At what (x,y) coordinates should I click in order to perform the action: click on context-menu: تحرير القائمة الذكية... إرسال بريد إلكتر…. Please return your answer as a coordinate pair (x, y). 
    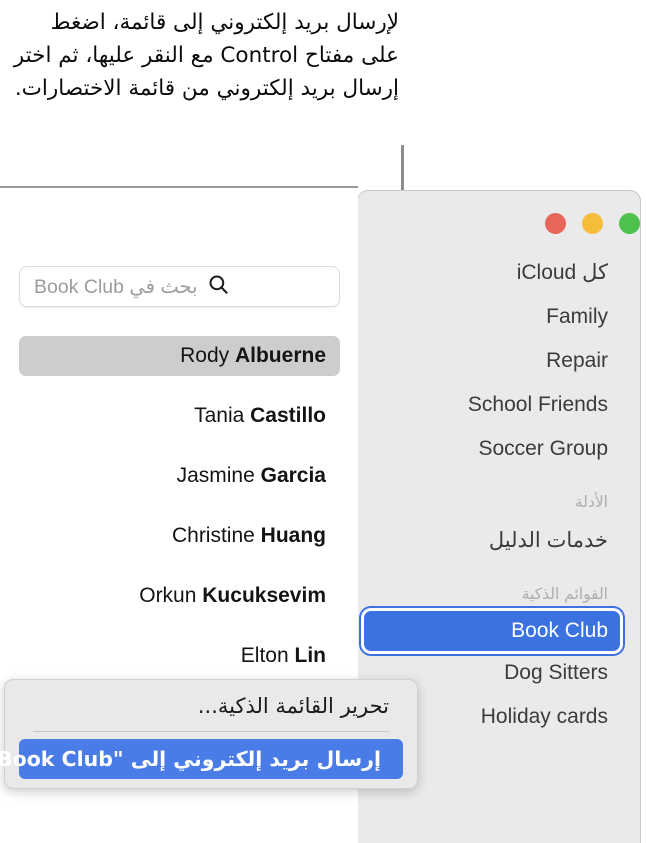
    Looking at the image, I should click on (209, 734).